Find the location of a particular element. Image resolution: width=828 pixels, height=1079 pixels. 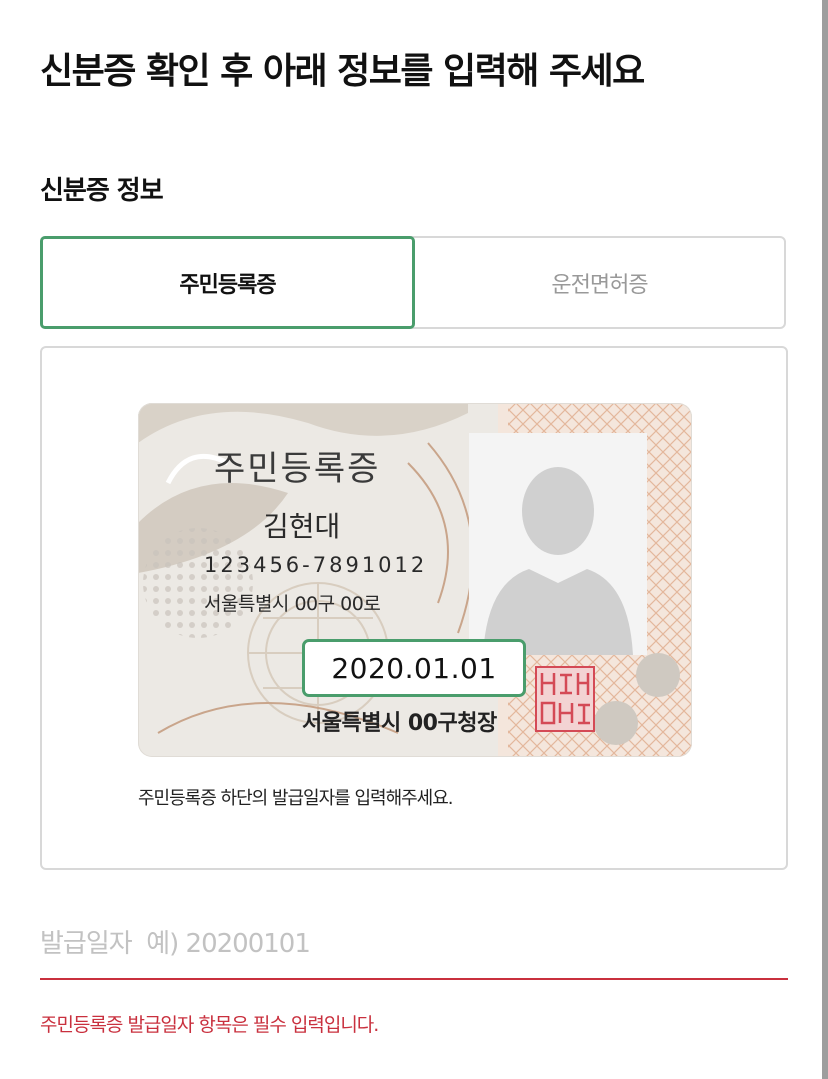

card-resident-number: 123456-7891012 is located at coordinates (316, 565).